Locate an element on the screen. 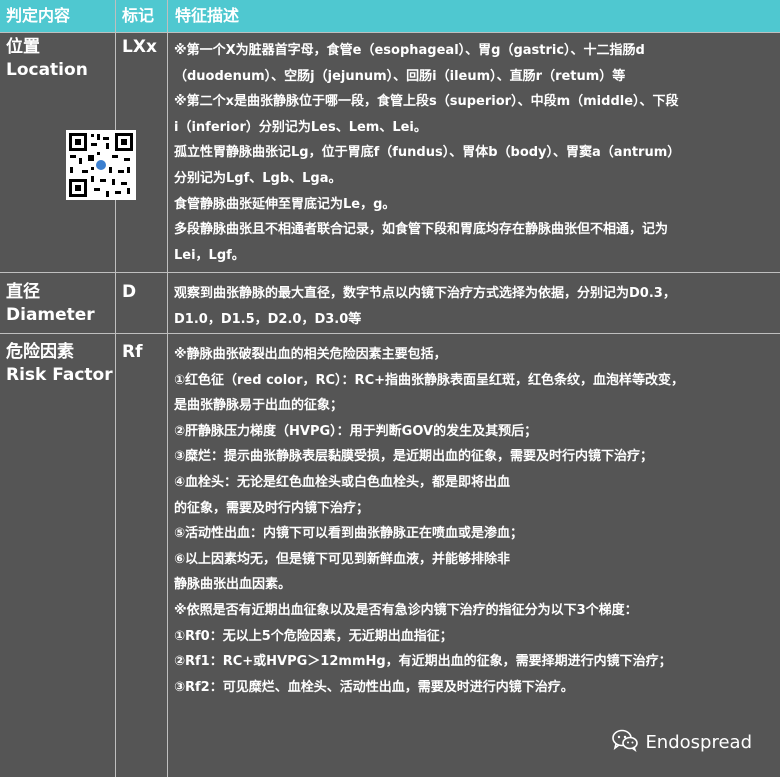  row-risk-factor-mark: Rf is located at coordinates (132, 352).